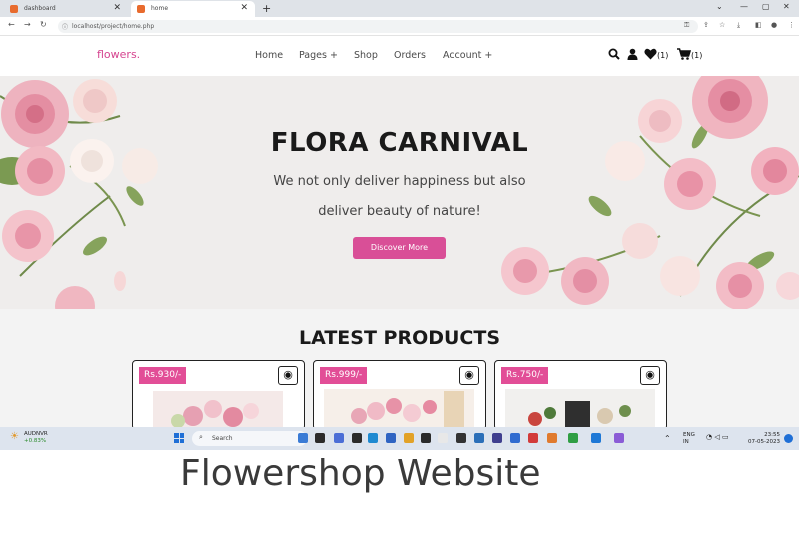  Describe the element at coordinates (663, 55) in the screenshot. I see `wishlist-count: (1)` at that location.